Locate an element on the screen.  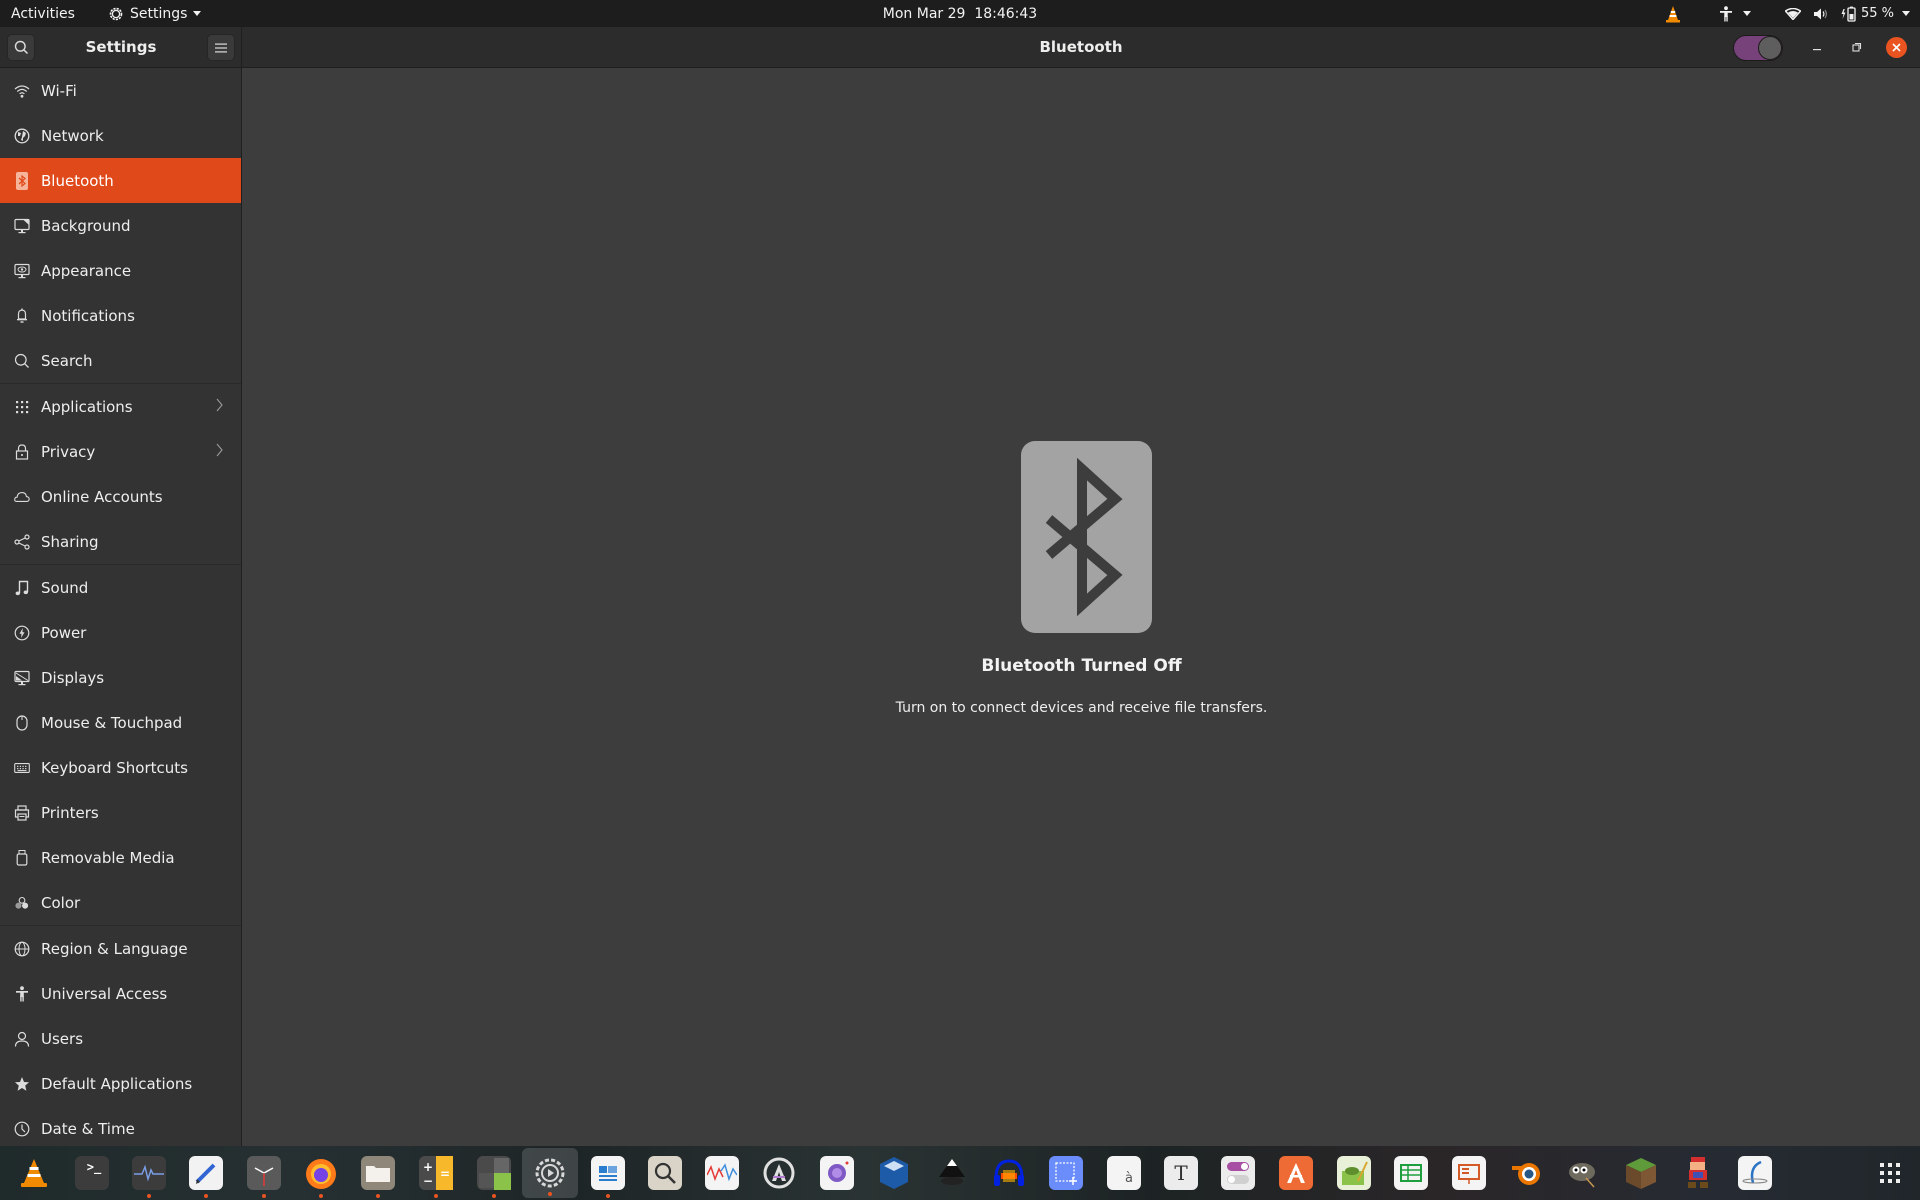
dock-app-blender is located at coordinates (1526, 1173).